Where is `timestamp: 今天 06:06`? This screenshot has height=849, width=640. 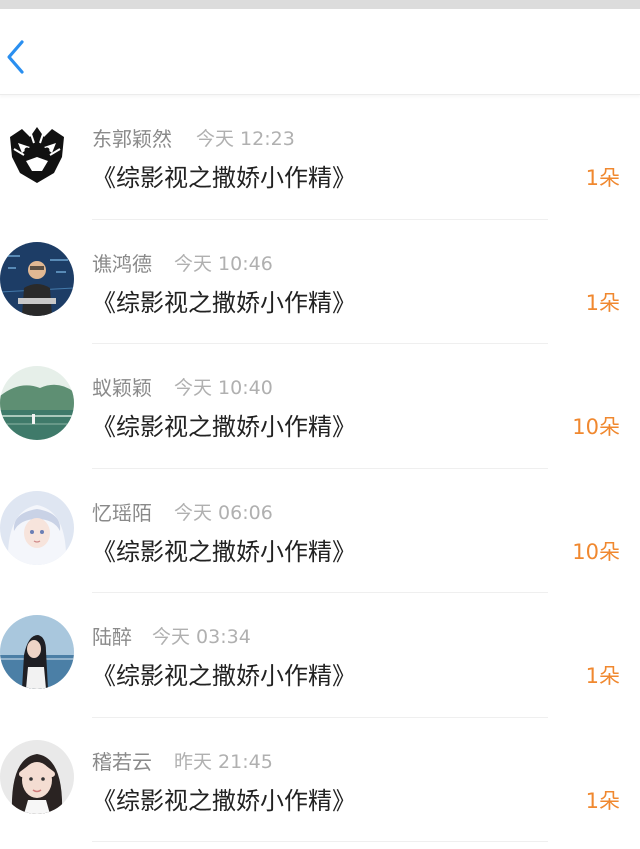
timestamp: 今天 06:06 is located at coordinates (223, 512).